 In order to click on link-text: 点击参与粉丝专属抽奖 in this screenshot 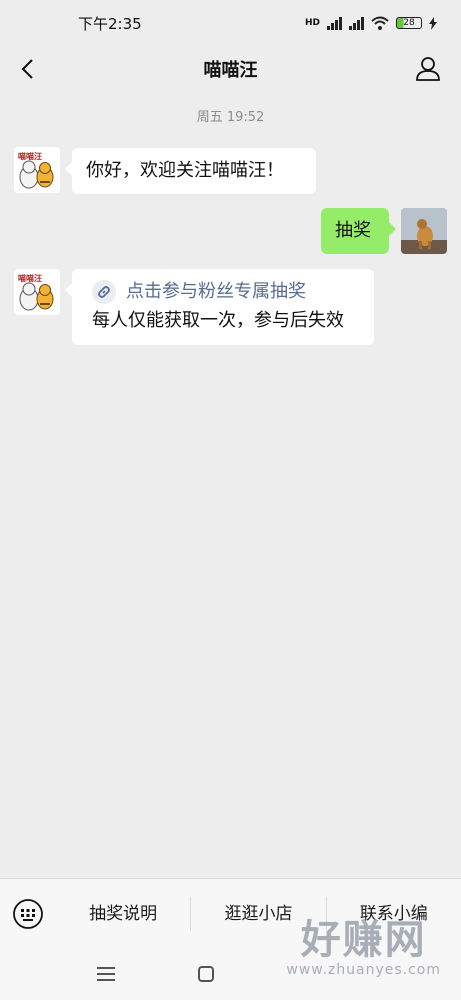, I will do `click(216, 292)`.